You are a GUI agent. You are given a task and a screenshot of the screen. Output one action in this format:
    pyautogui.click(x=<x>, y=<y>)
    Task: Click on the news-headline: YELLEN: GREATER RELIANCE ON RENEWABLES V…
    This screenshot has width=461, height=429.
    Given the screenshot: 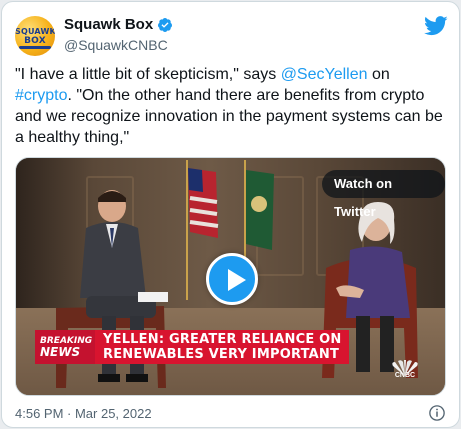 What is the action you would take?
    pyautogui.click(x=222, y=347)
    